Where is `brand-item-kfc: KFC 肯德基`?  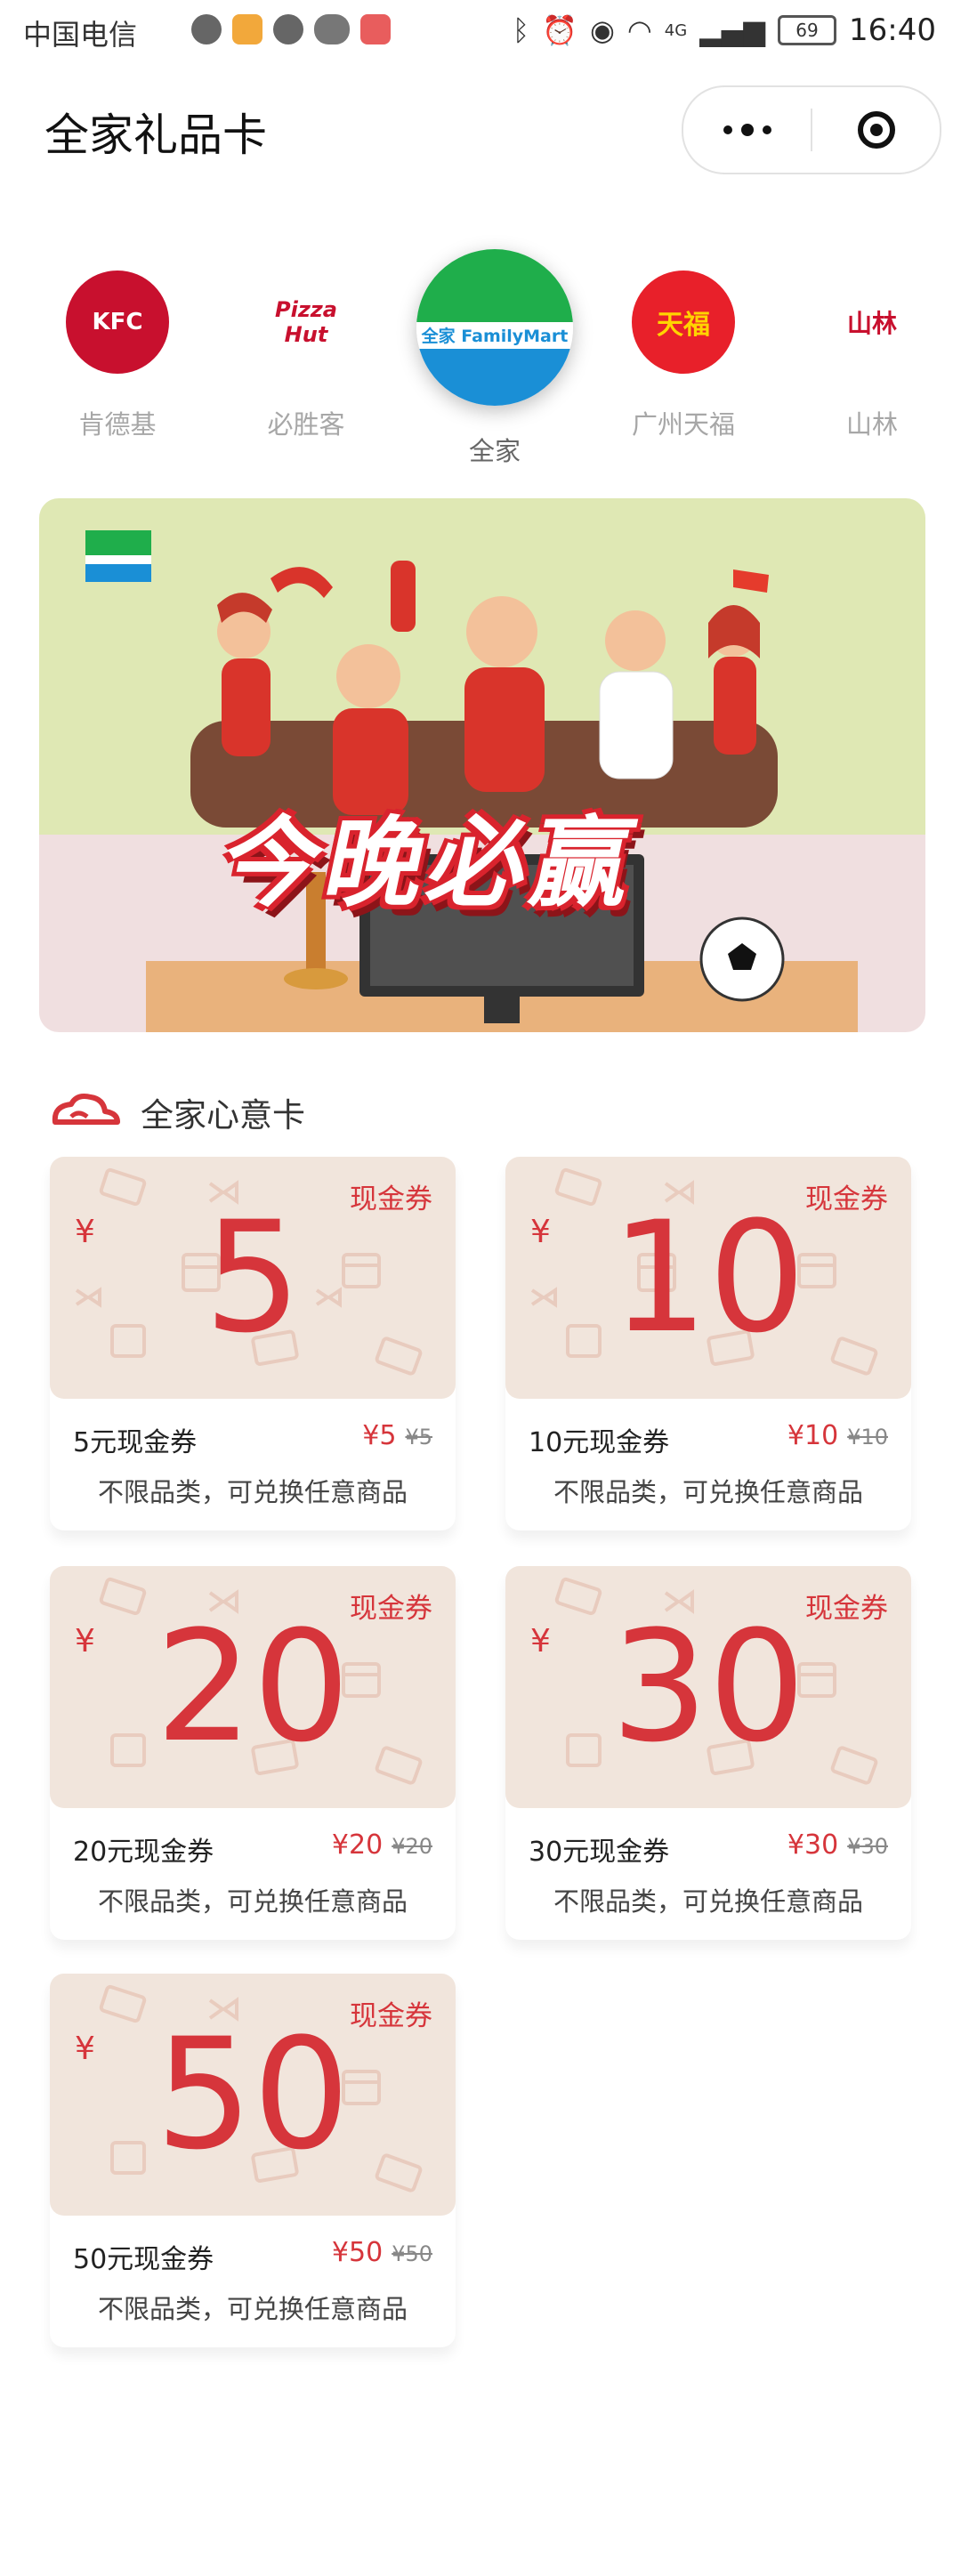
brand-item-kfc: KFC 肯德基 is located at coordinates (117, 356).